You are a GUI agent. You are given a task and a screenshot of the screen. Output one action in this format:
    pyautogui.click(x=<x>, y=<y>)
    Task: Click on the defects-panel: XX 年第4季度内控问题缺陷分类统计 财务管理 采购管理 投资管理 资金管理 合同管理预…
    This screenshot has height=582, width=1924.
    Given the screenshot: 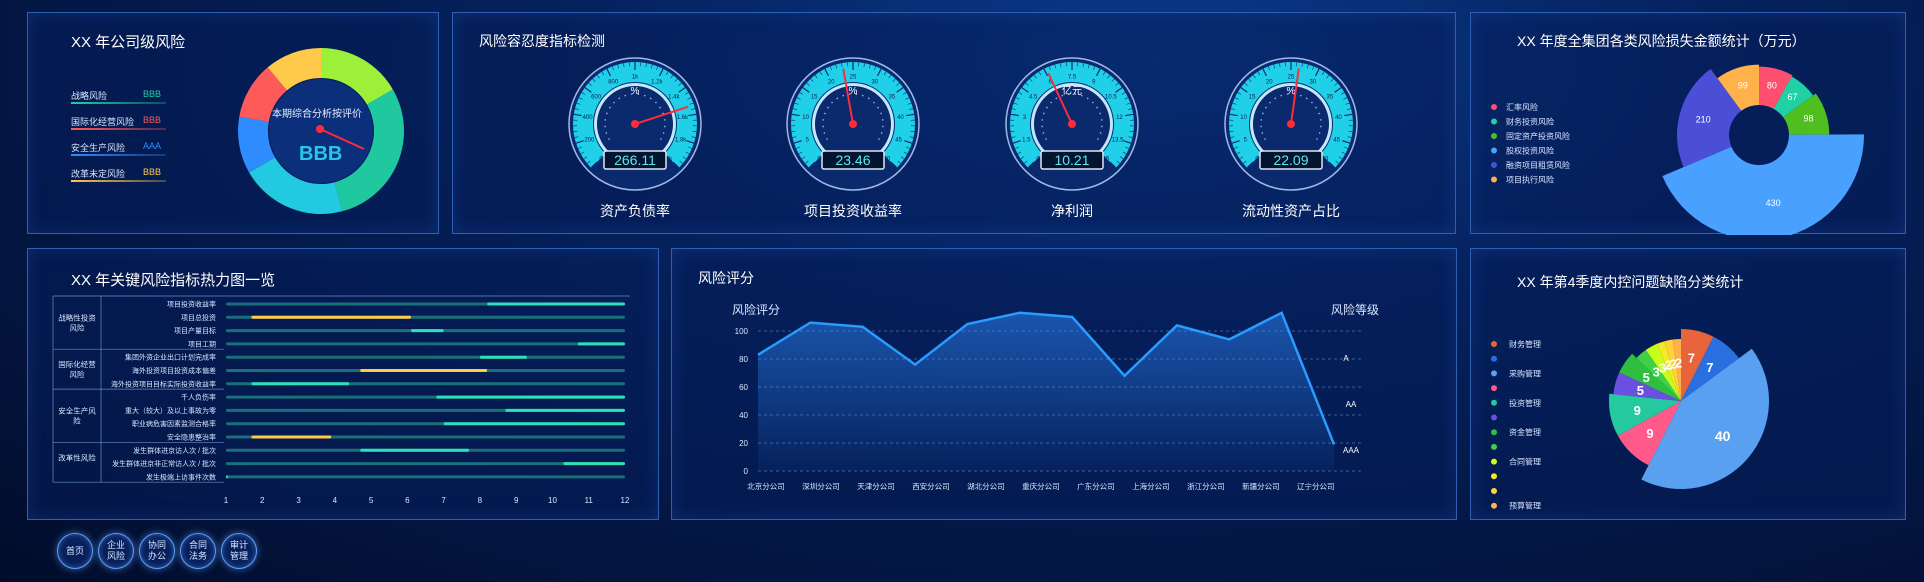 What is the action you would take?
    pyautogui.click(x=1688, y=384)
    